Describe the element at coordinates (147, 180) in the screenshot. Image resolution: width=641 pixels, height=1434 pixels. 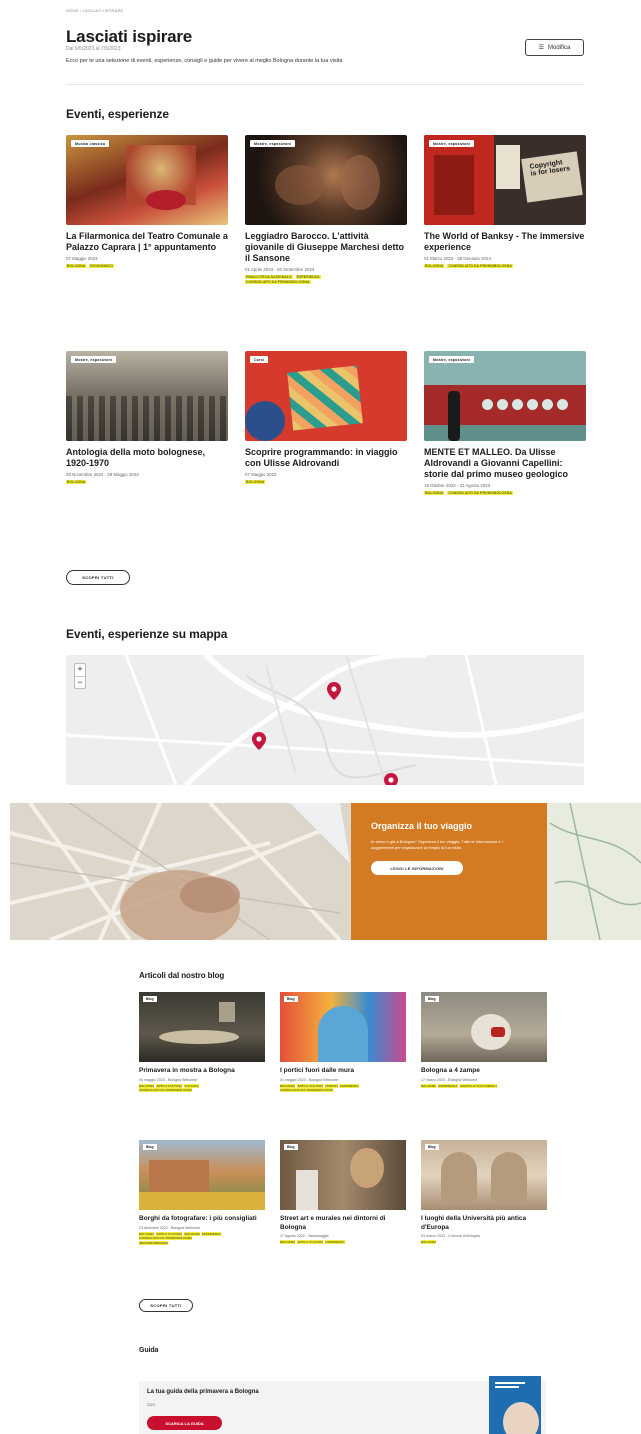
I see `event-image: Musica classica` at that location.